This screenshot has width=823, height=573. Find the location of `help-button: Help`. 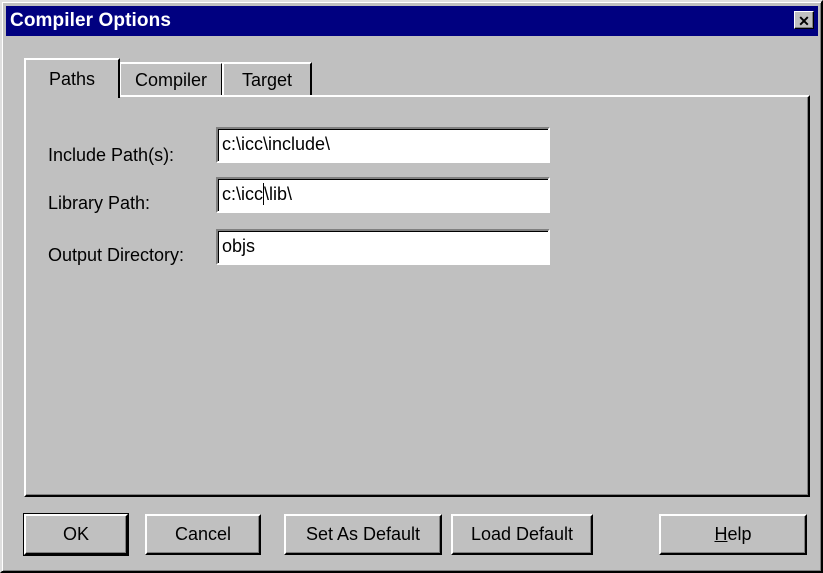

help-button: Help is located at coordinates (733, 534).